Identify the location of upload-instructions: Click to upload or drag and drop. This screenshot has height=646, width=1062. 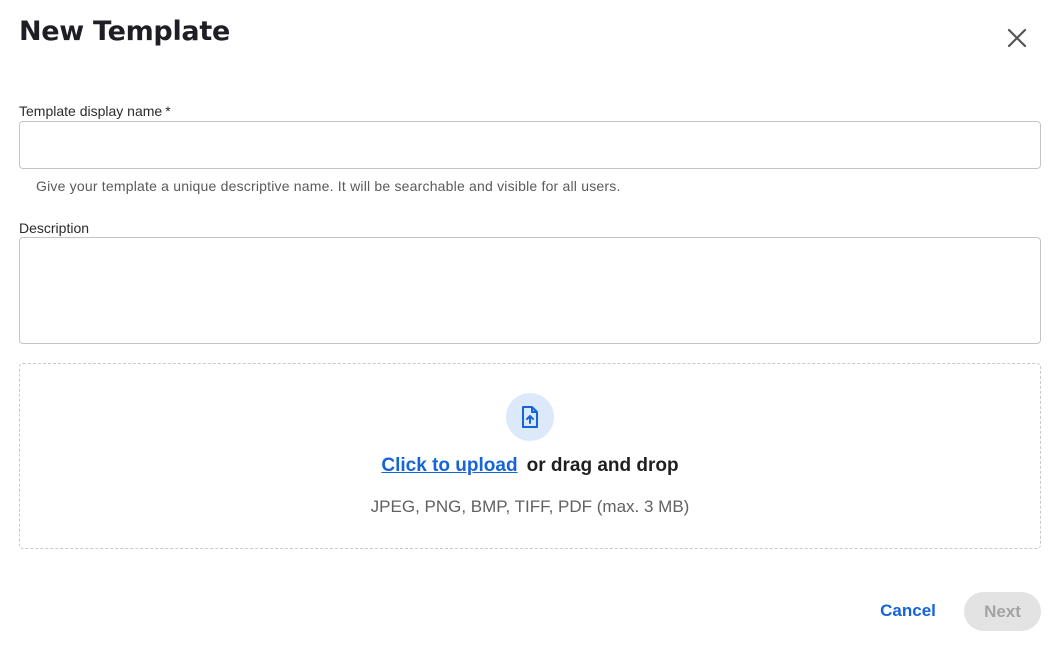
(530, 466).